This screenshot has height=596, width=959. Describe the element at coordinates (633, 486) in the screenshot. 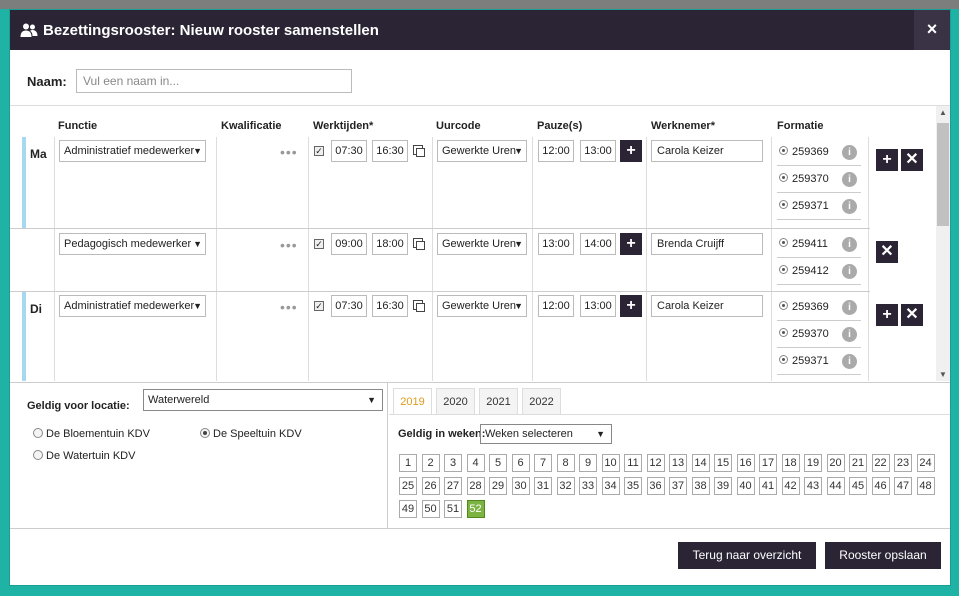

I see `week-35-button: 35` at that location.